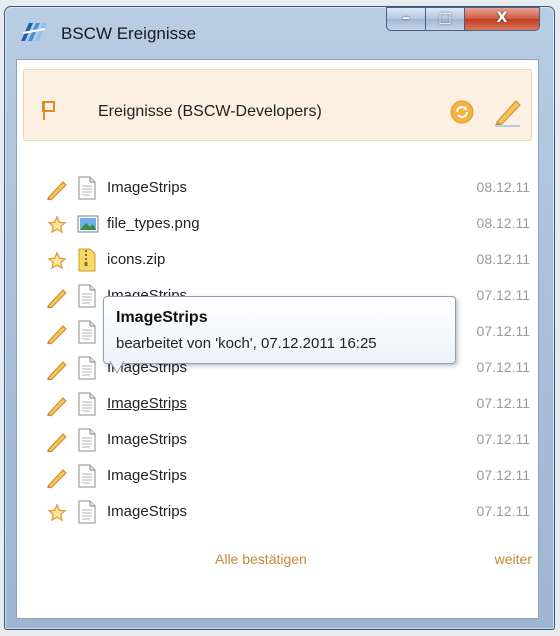 The image size is (560, 636). What do you see at coordinates (277, 227) in the screenshot?
I see `event-row: file_types.png 08.12.11` at bounding box center [277, 227].